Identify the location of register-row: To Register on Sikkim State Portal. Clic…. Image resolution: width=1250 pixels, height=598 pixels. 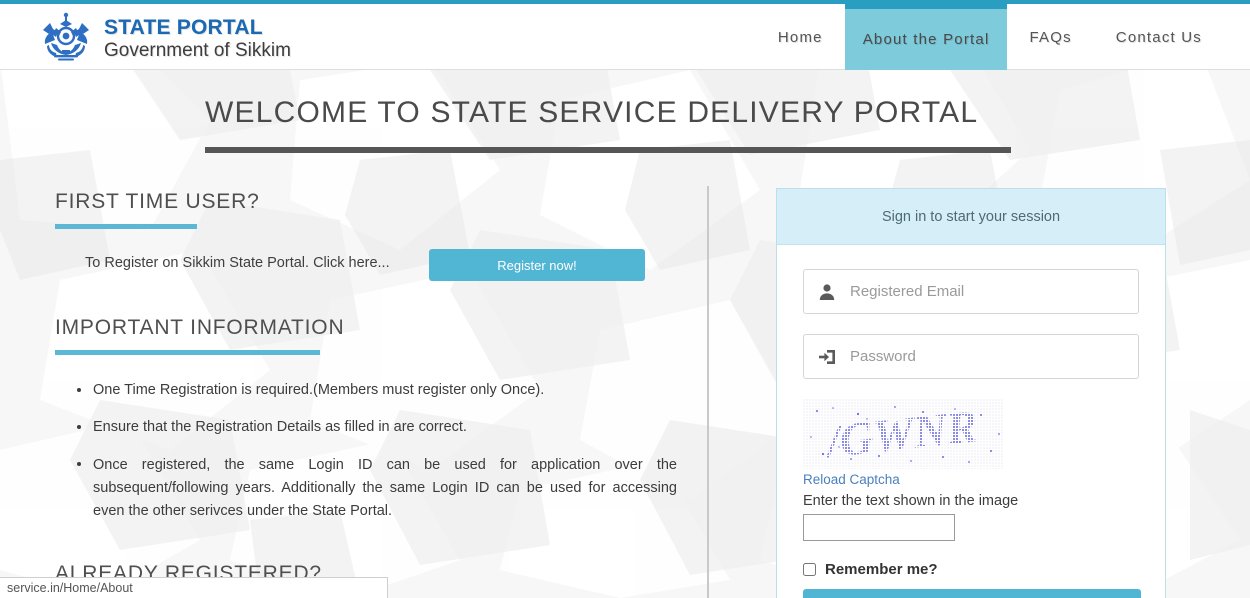
(375, 266).